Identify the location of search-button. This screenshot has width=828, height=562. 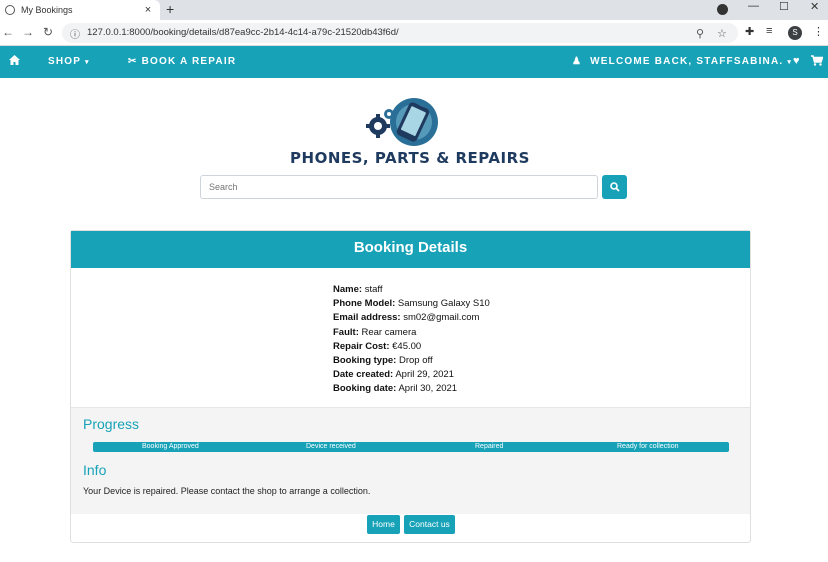
(614, 187).